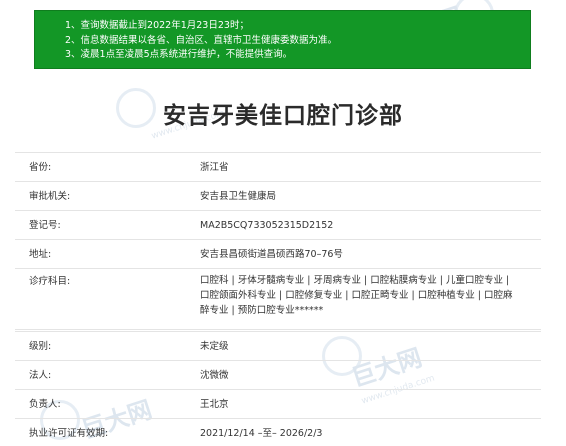  I want to click on table-row-registration: 登记号: MA2B5CQ733052315D2152, so click(278, 225).